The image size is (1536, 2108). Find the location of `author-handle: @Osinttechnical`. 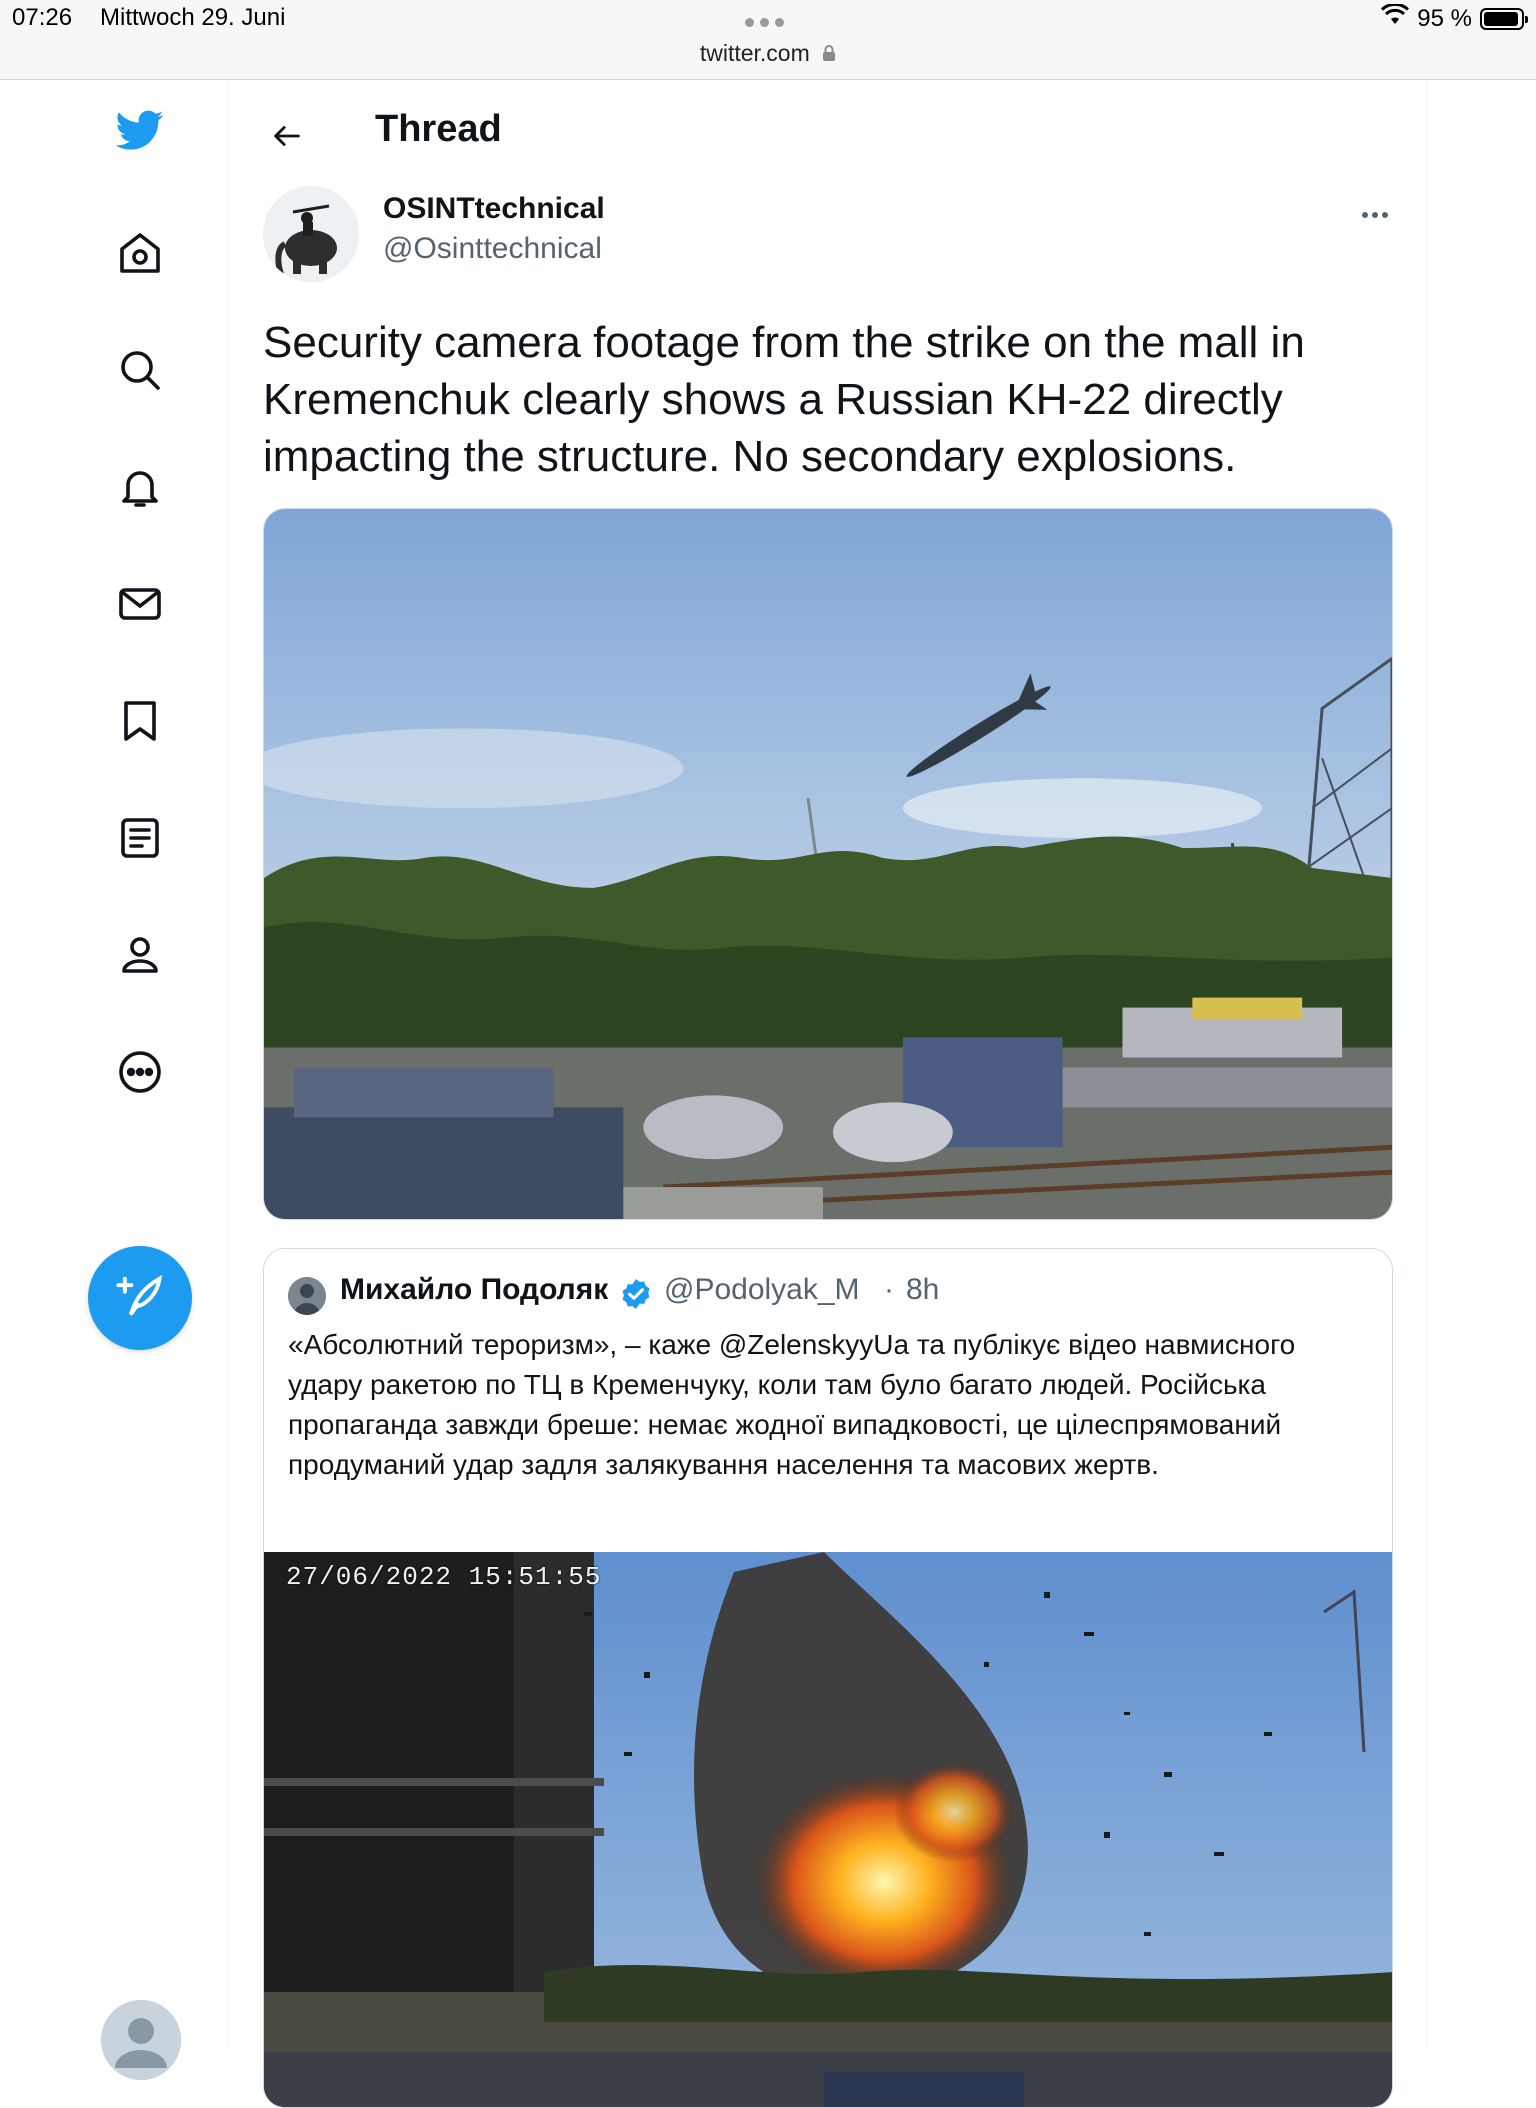

author-handle: @Osinttechnical is located at coordinates (492, 249).